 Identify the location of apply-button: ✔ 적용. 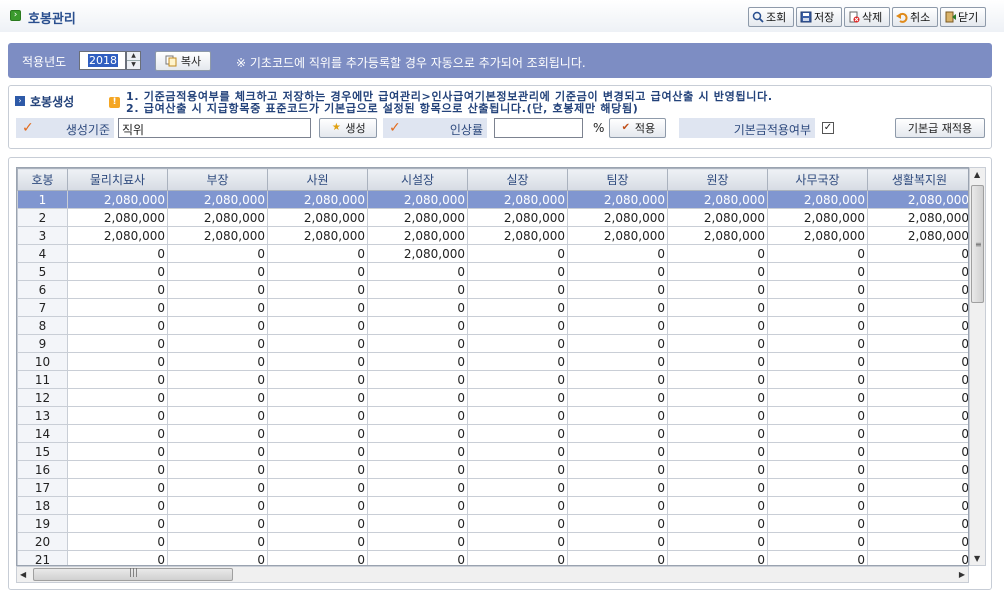
(637, 128).